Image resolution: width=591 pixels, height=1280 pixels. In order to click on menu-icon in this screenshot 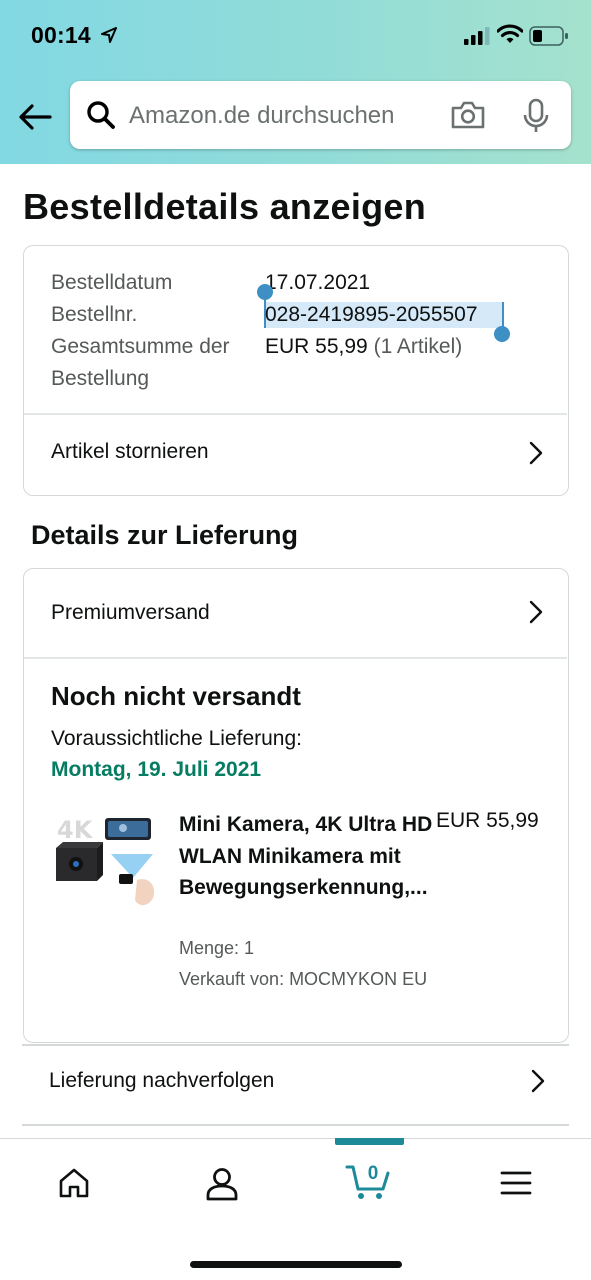, I will do `click(516, 1183)`.